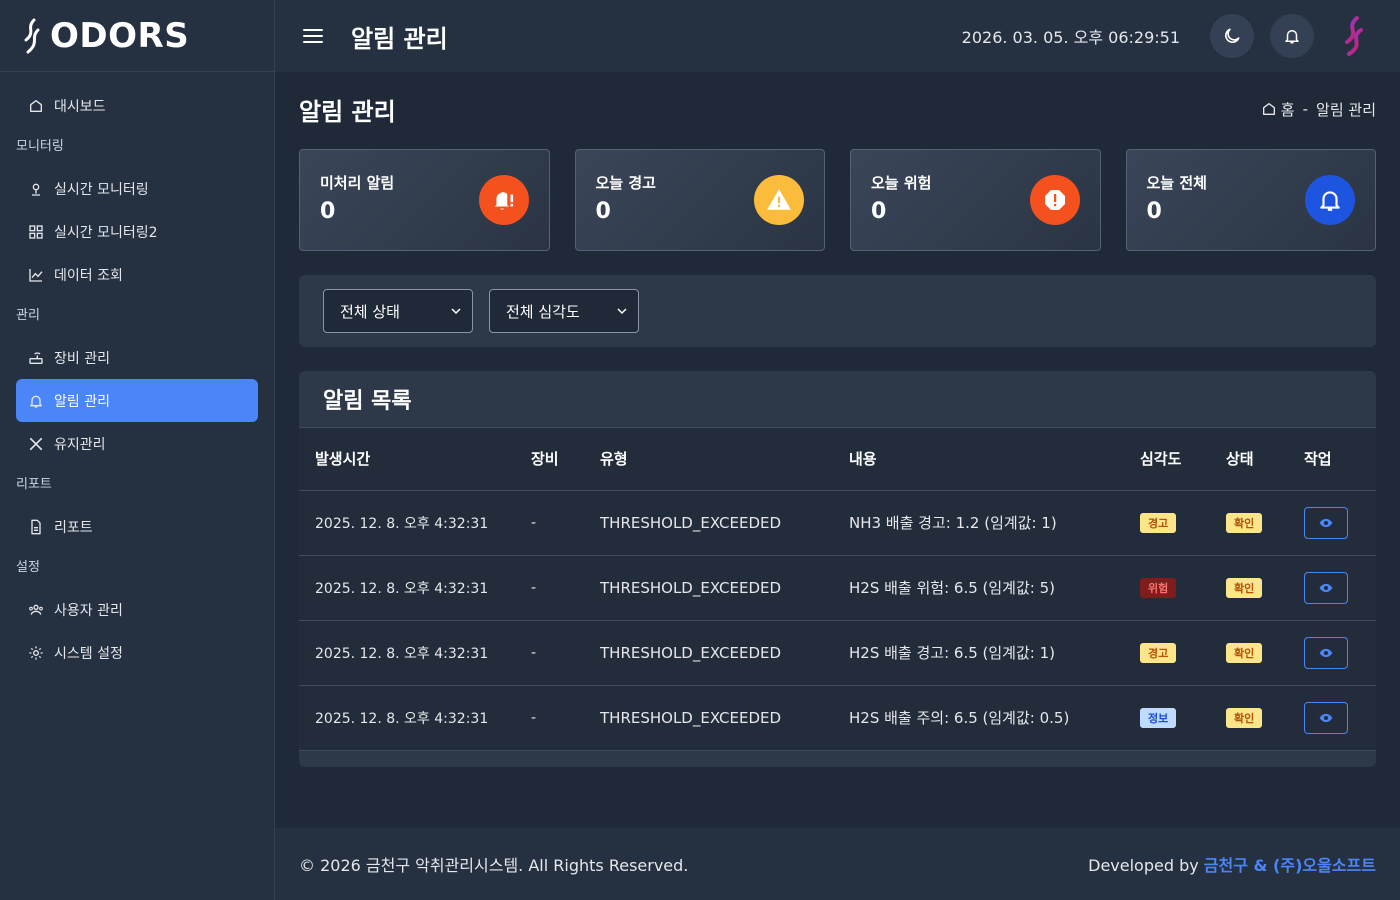 The width and height of the screenshot is (1400, 900). I want to click on sidebar-item: 알림 관리, so click(137, 400).